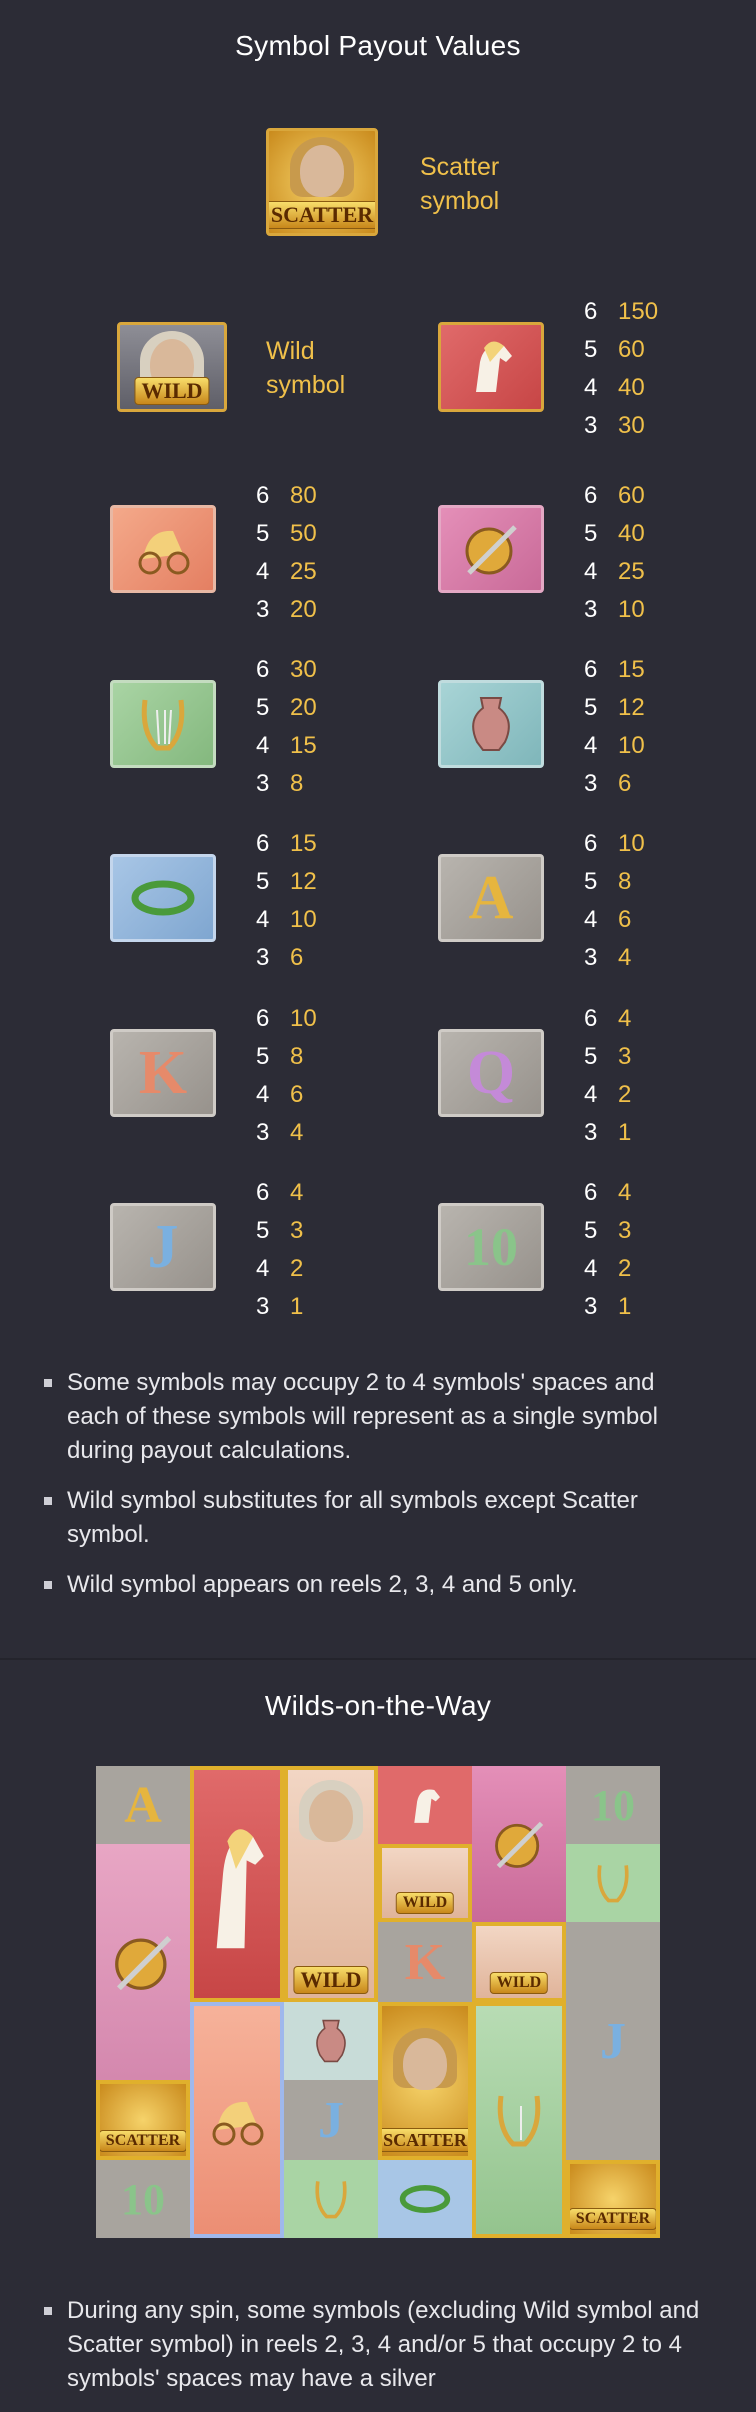 The height and width of the screenshot is (2412, 756). Describe the element at coordinates (303, 707) in the screenshot. I see `payout-value: 20` at that location.